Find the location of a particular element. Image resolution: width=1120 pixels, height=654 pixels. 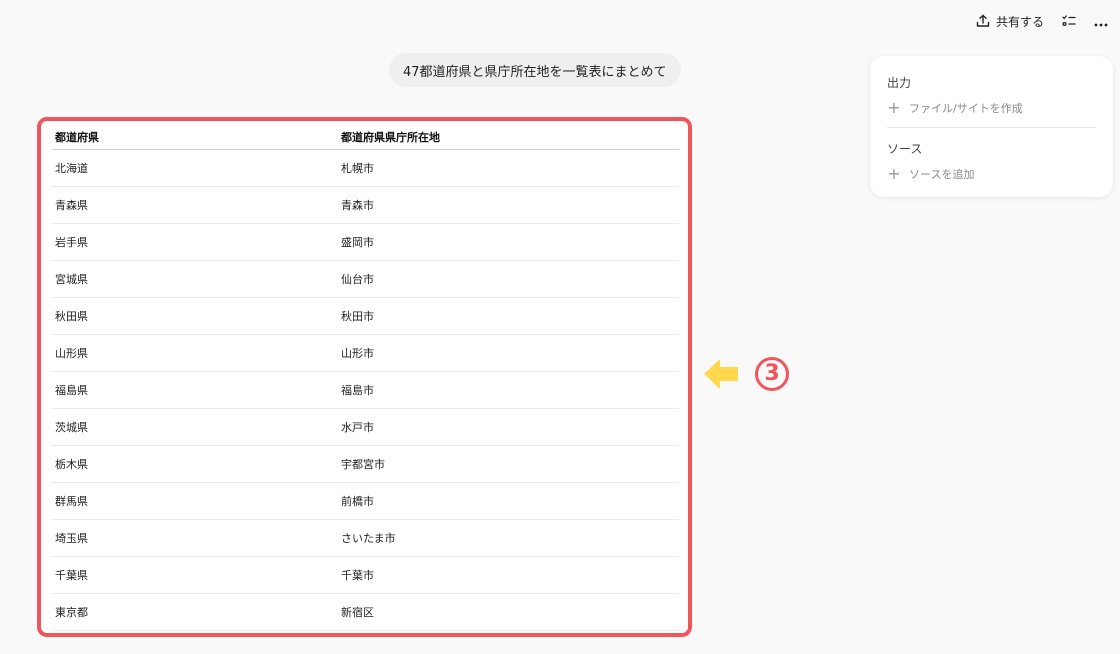

prefecture-cell: 宮城県 is located at coordinates (195, 279).